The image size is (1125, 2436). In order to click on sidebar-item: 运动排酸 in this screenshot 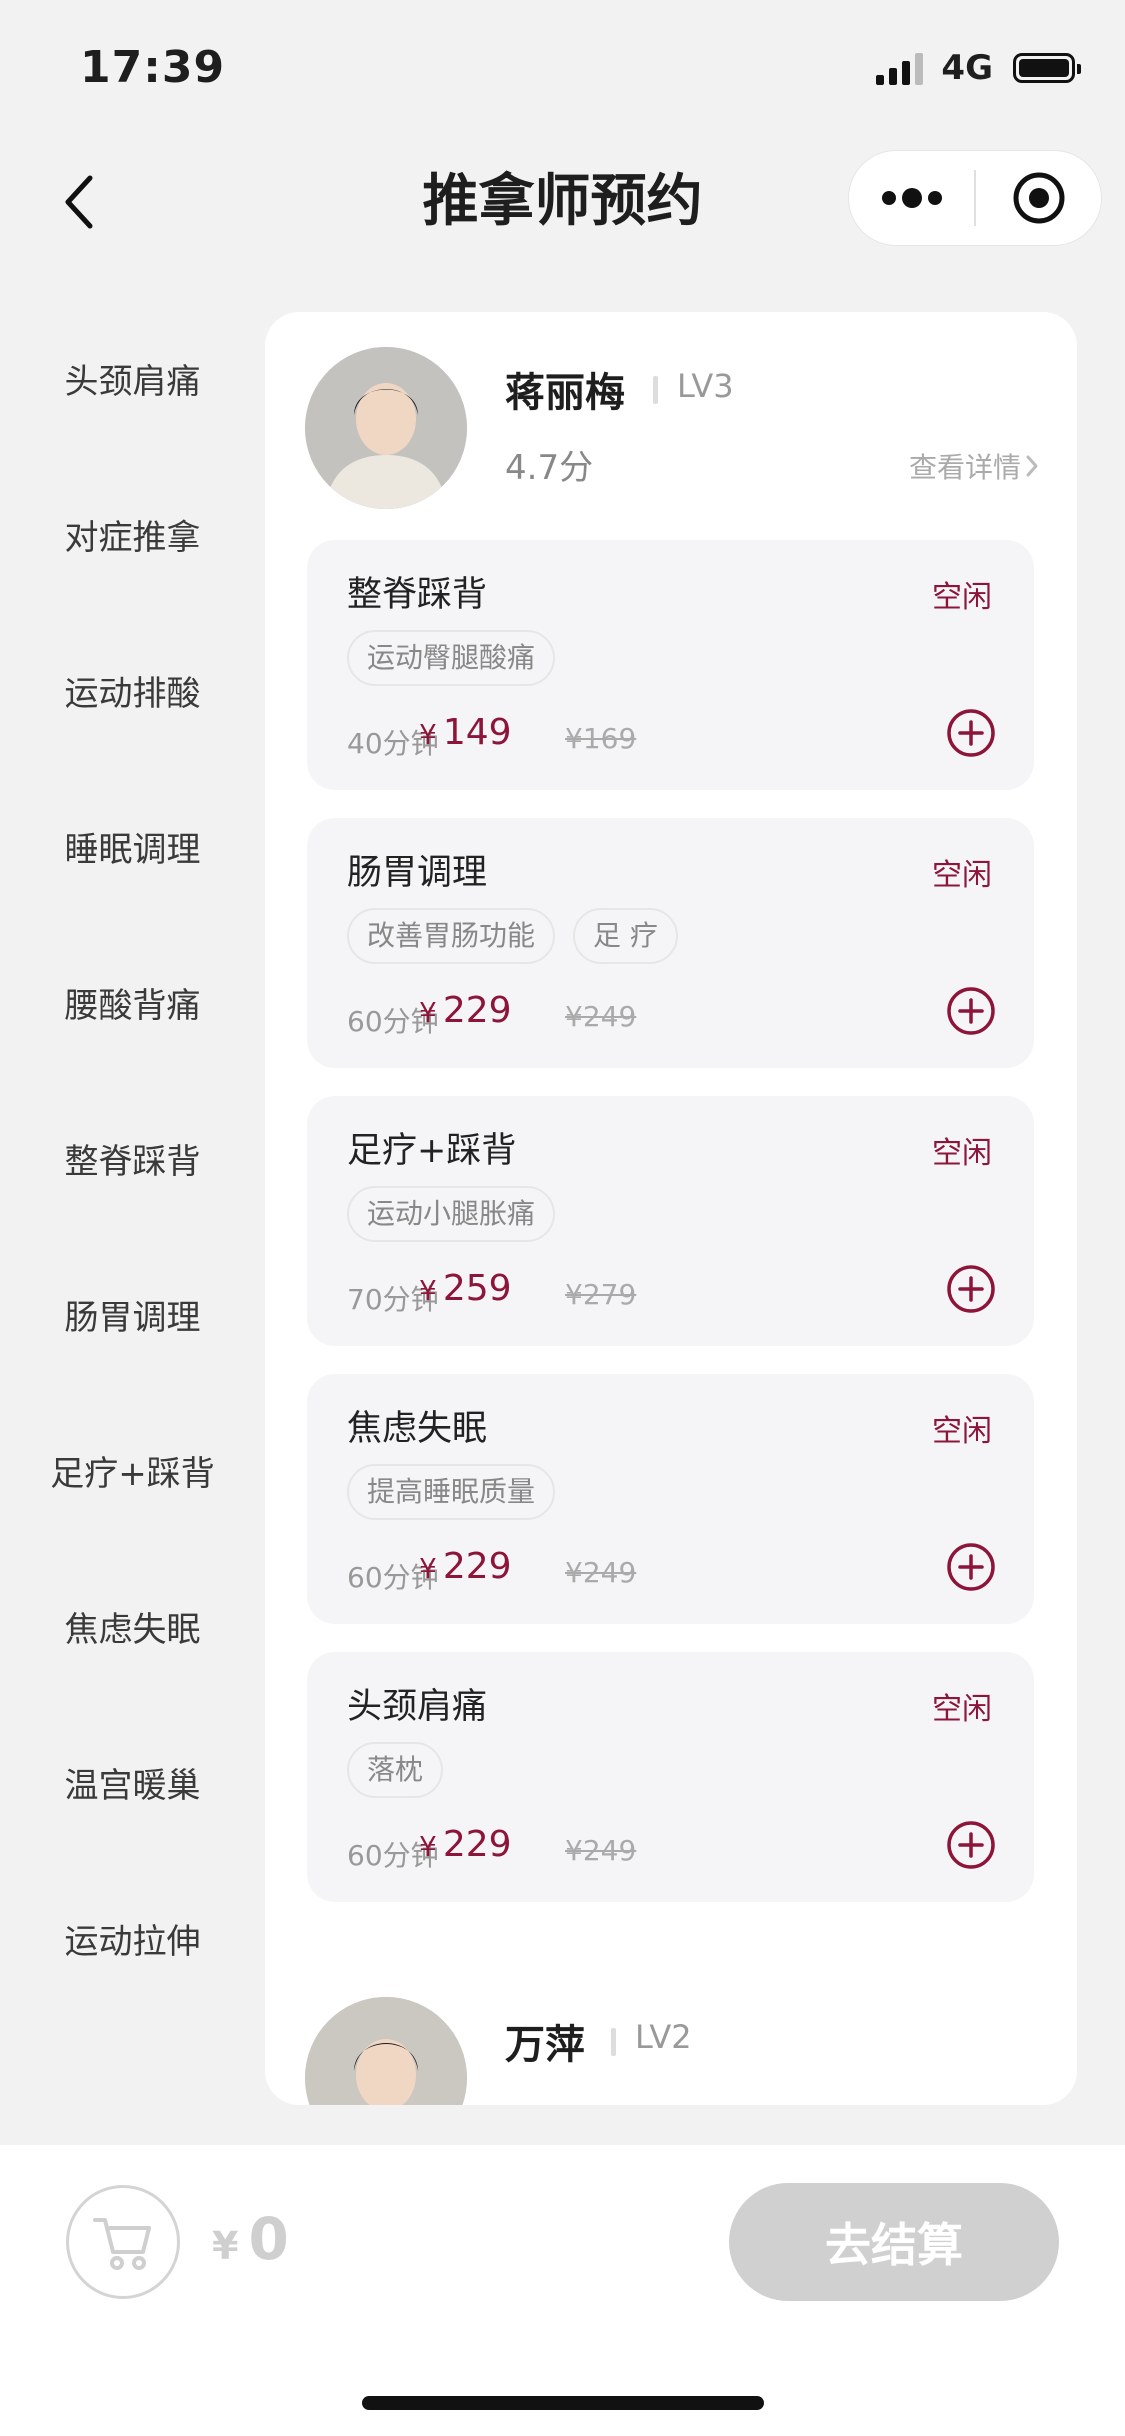, I will do `click(132, 690)`.